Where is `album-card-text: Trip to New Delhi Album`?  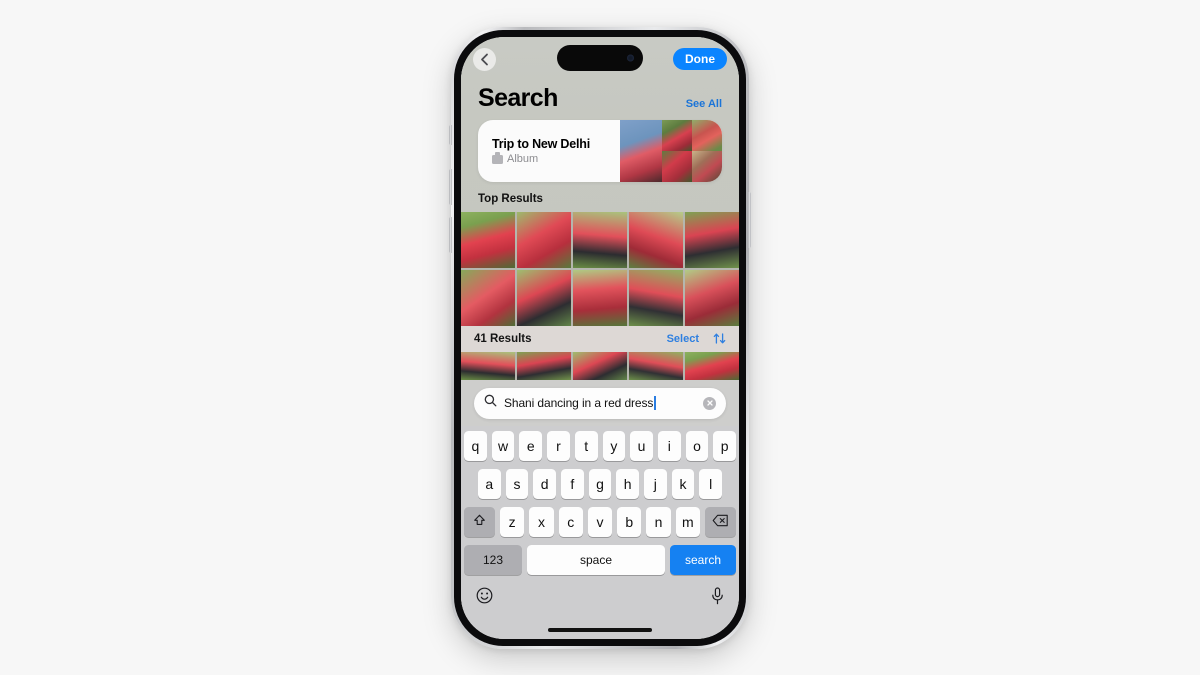 album-card-text: Trip to New Delhi Album is located at coordinates (541, 151).